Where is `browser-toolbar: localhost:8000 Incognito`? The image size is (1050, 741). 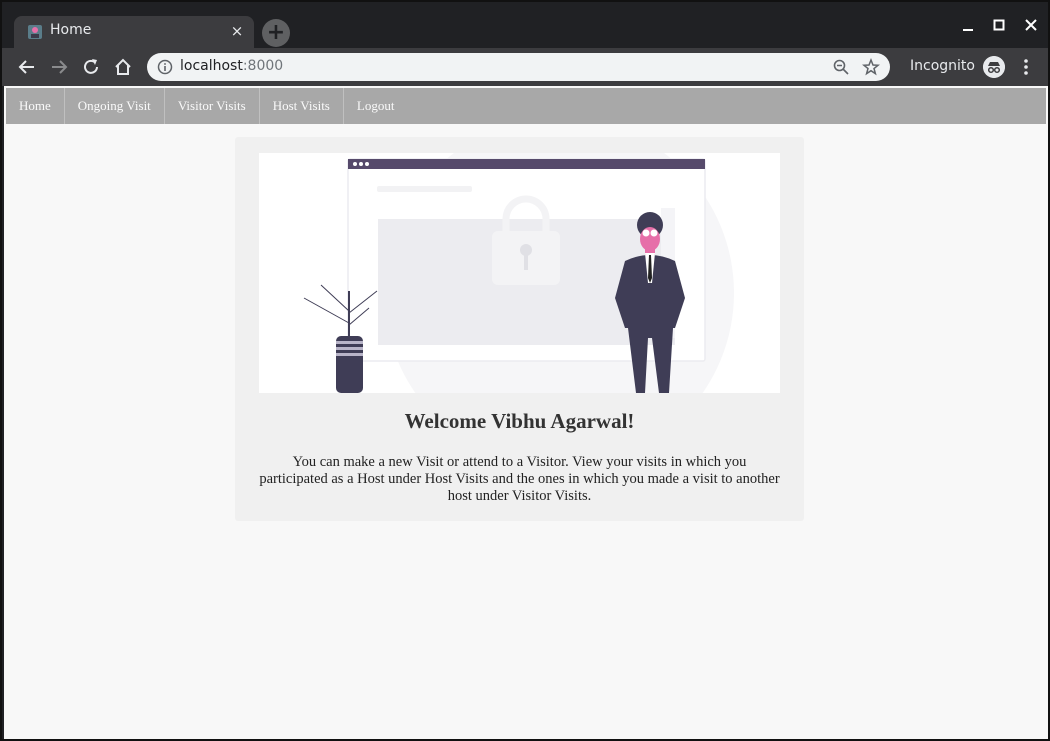
browser-toolbar: localhost:8000 Incognito is located at coordinates (525, 67).